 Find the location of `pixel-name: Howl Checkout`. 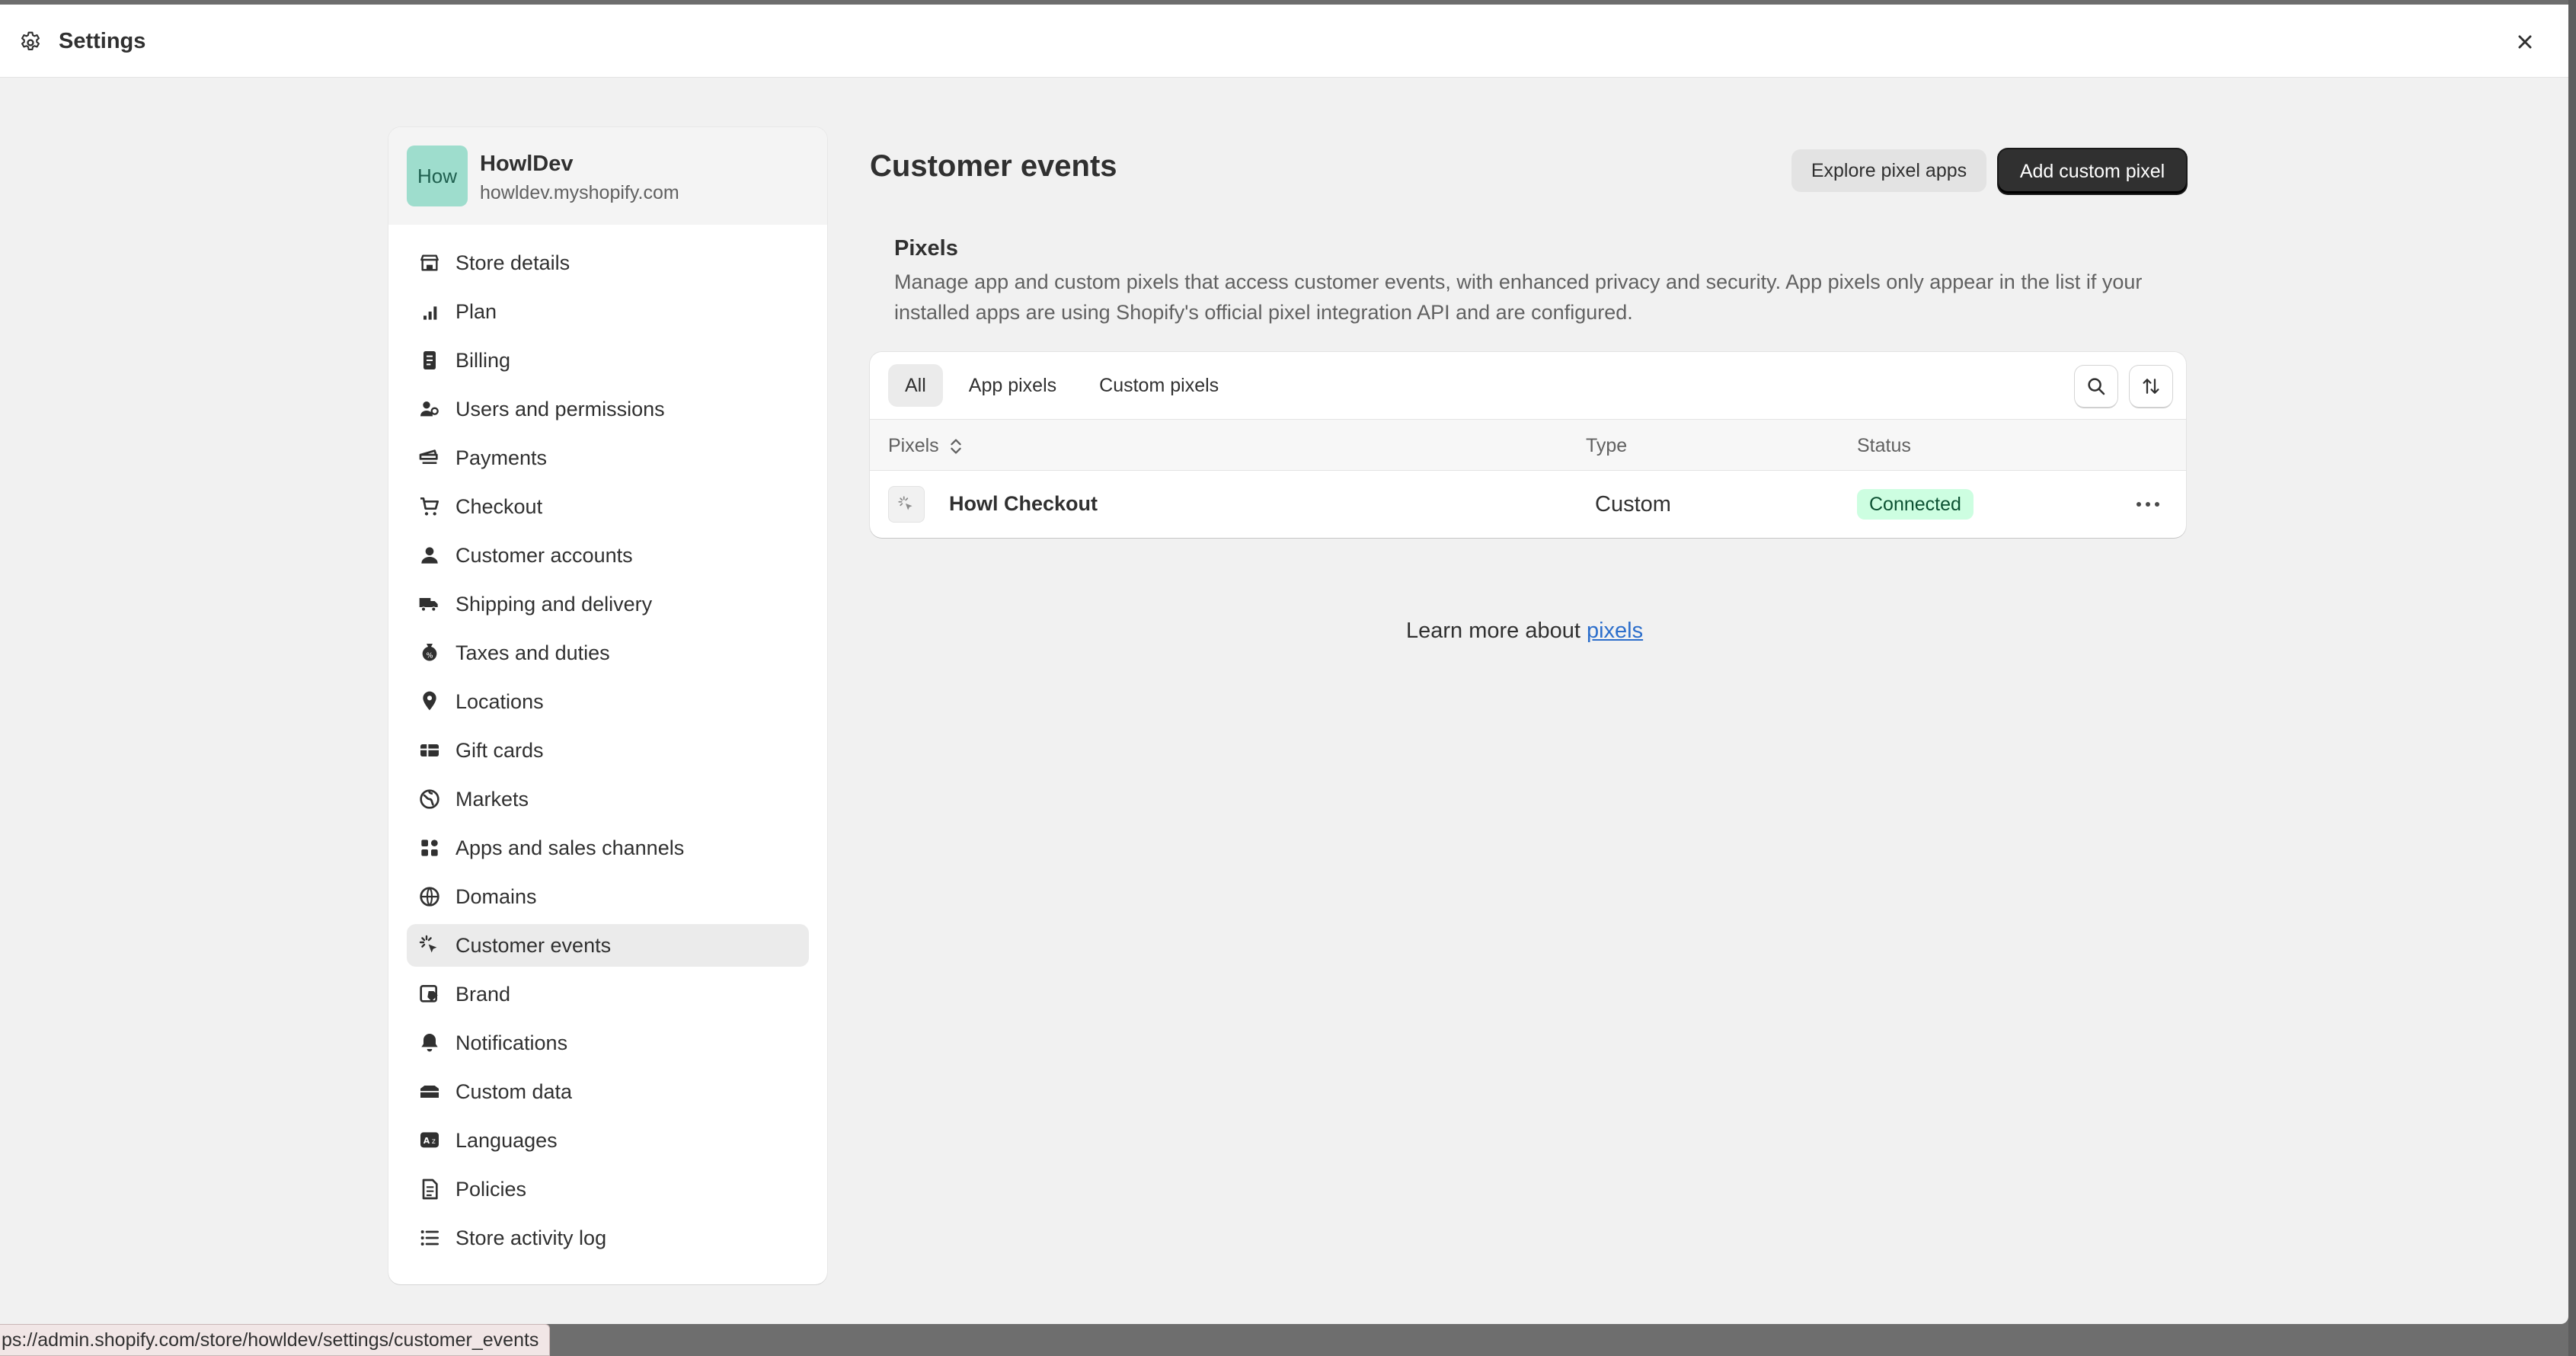

pixel-name: Howl Checkout is located at coordinates (1024, 504).